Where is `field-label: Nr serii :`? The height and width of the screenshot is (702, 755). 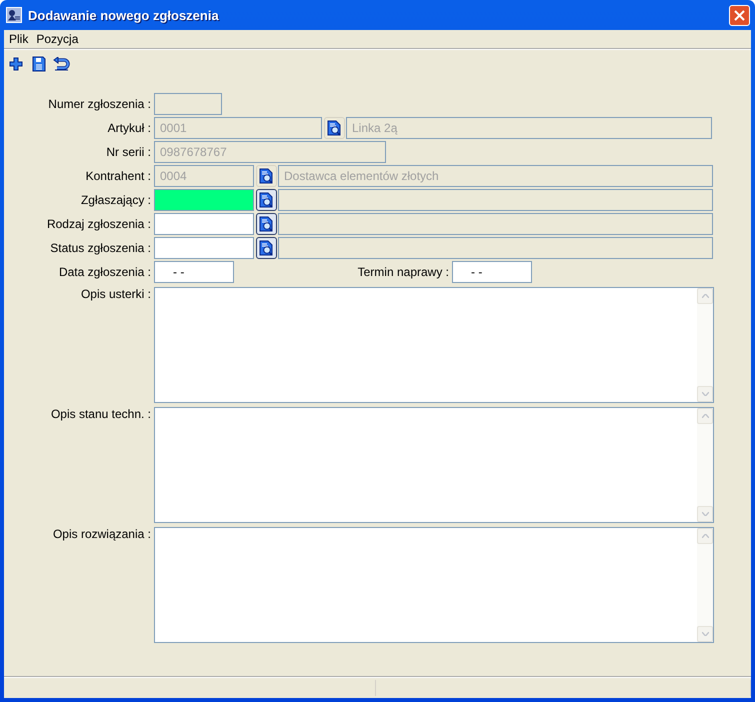
field-label: Nr serii : is located at coordinates (128, 152).